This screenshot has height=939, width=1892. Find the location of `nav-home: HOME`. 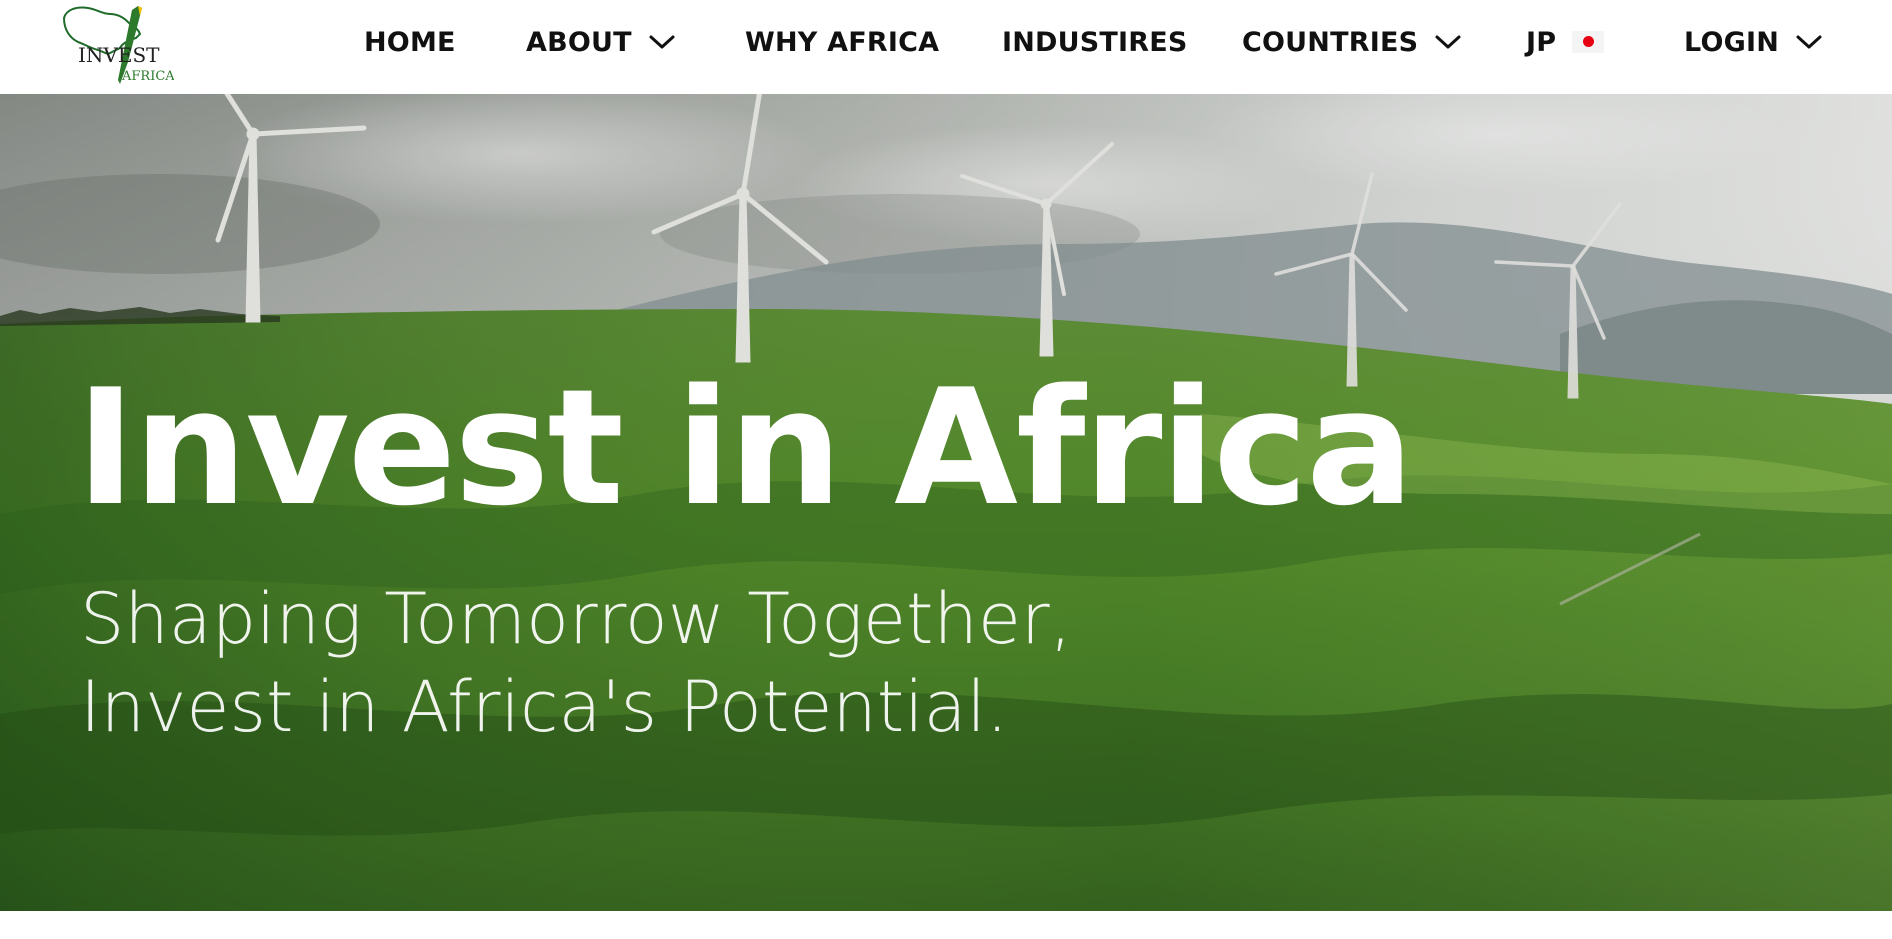

nav-home: HOME is located at coordinates (410, 42).